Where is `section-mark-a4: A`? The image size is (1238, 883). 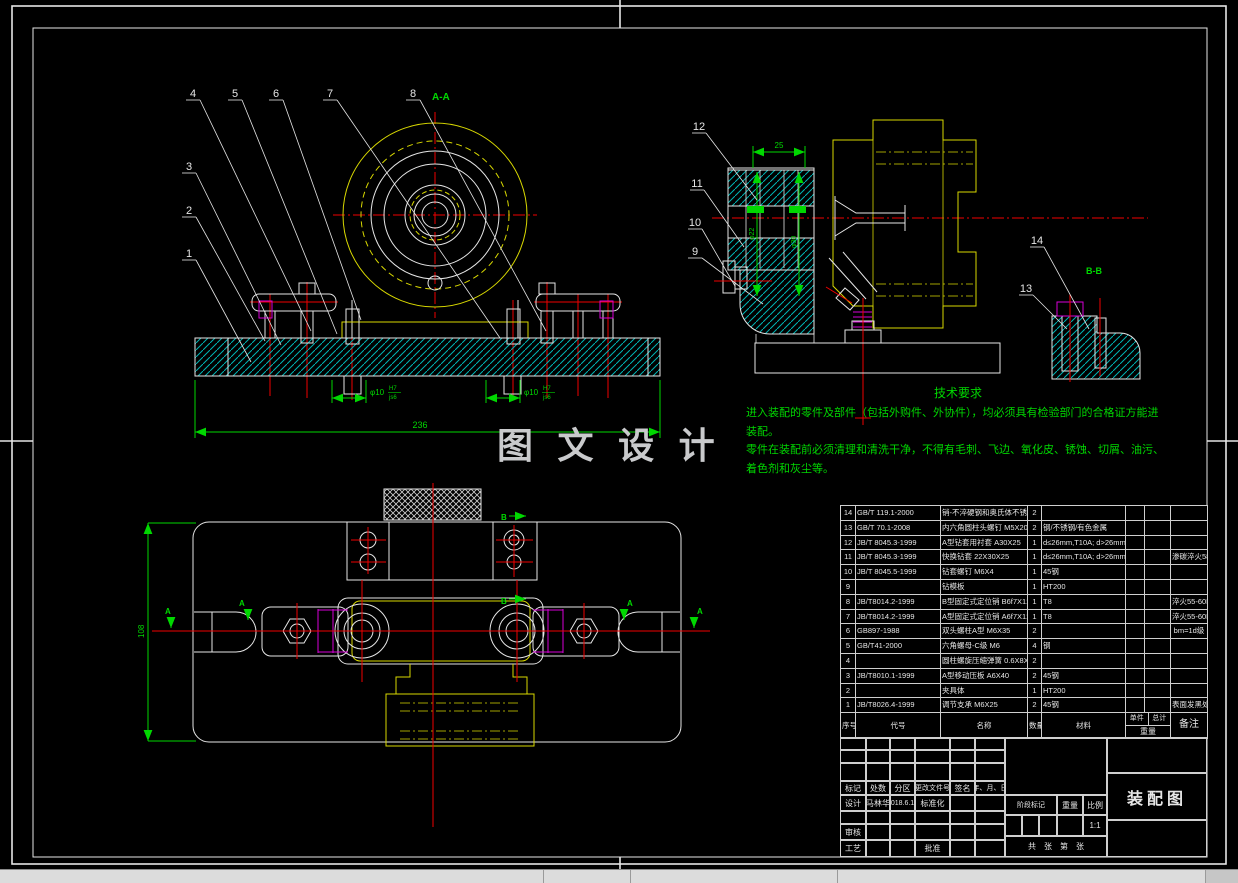 section-mark-a4: A is located at coordinates (700, 611).